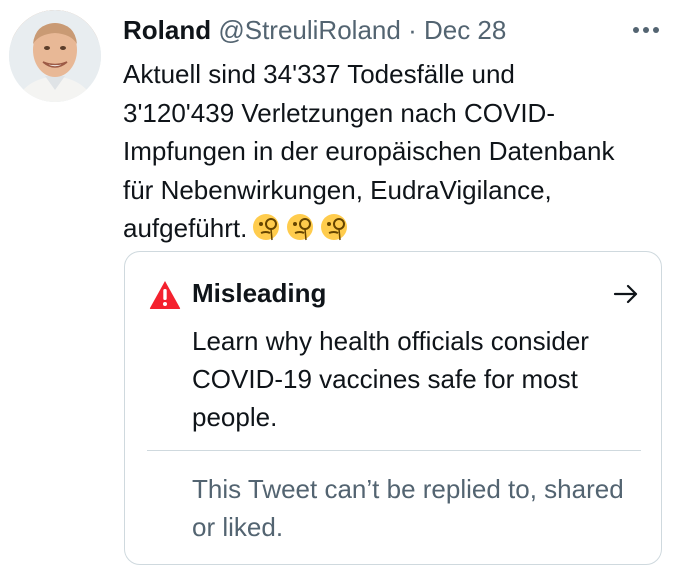 This screenshot has width=676, height=576. What do you see at coordinates (259, 293) in the screenshot?
I see `misleading-title: Misleading` at bounding box center [259, 293].